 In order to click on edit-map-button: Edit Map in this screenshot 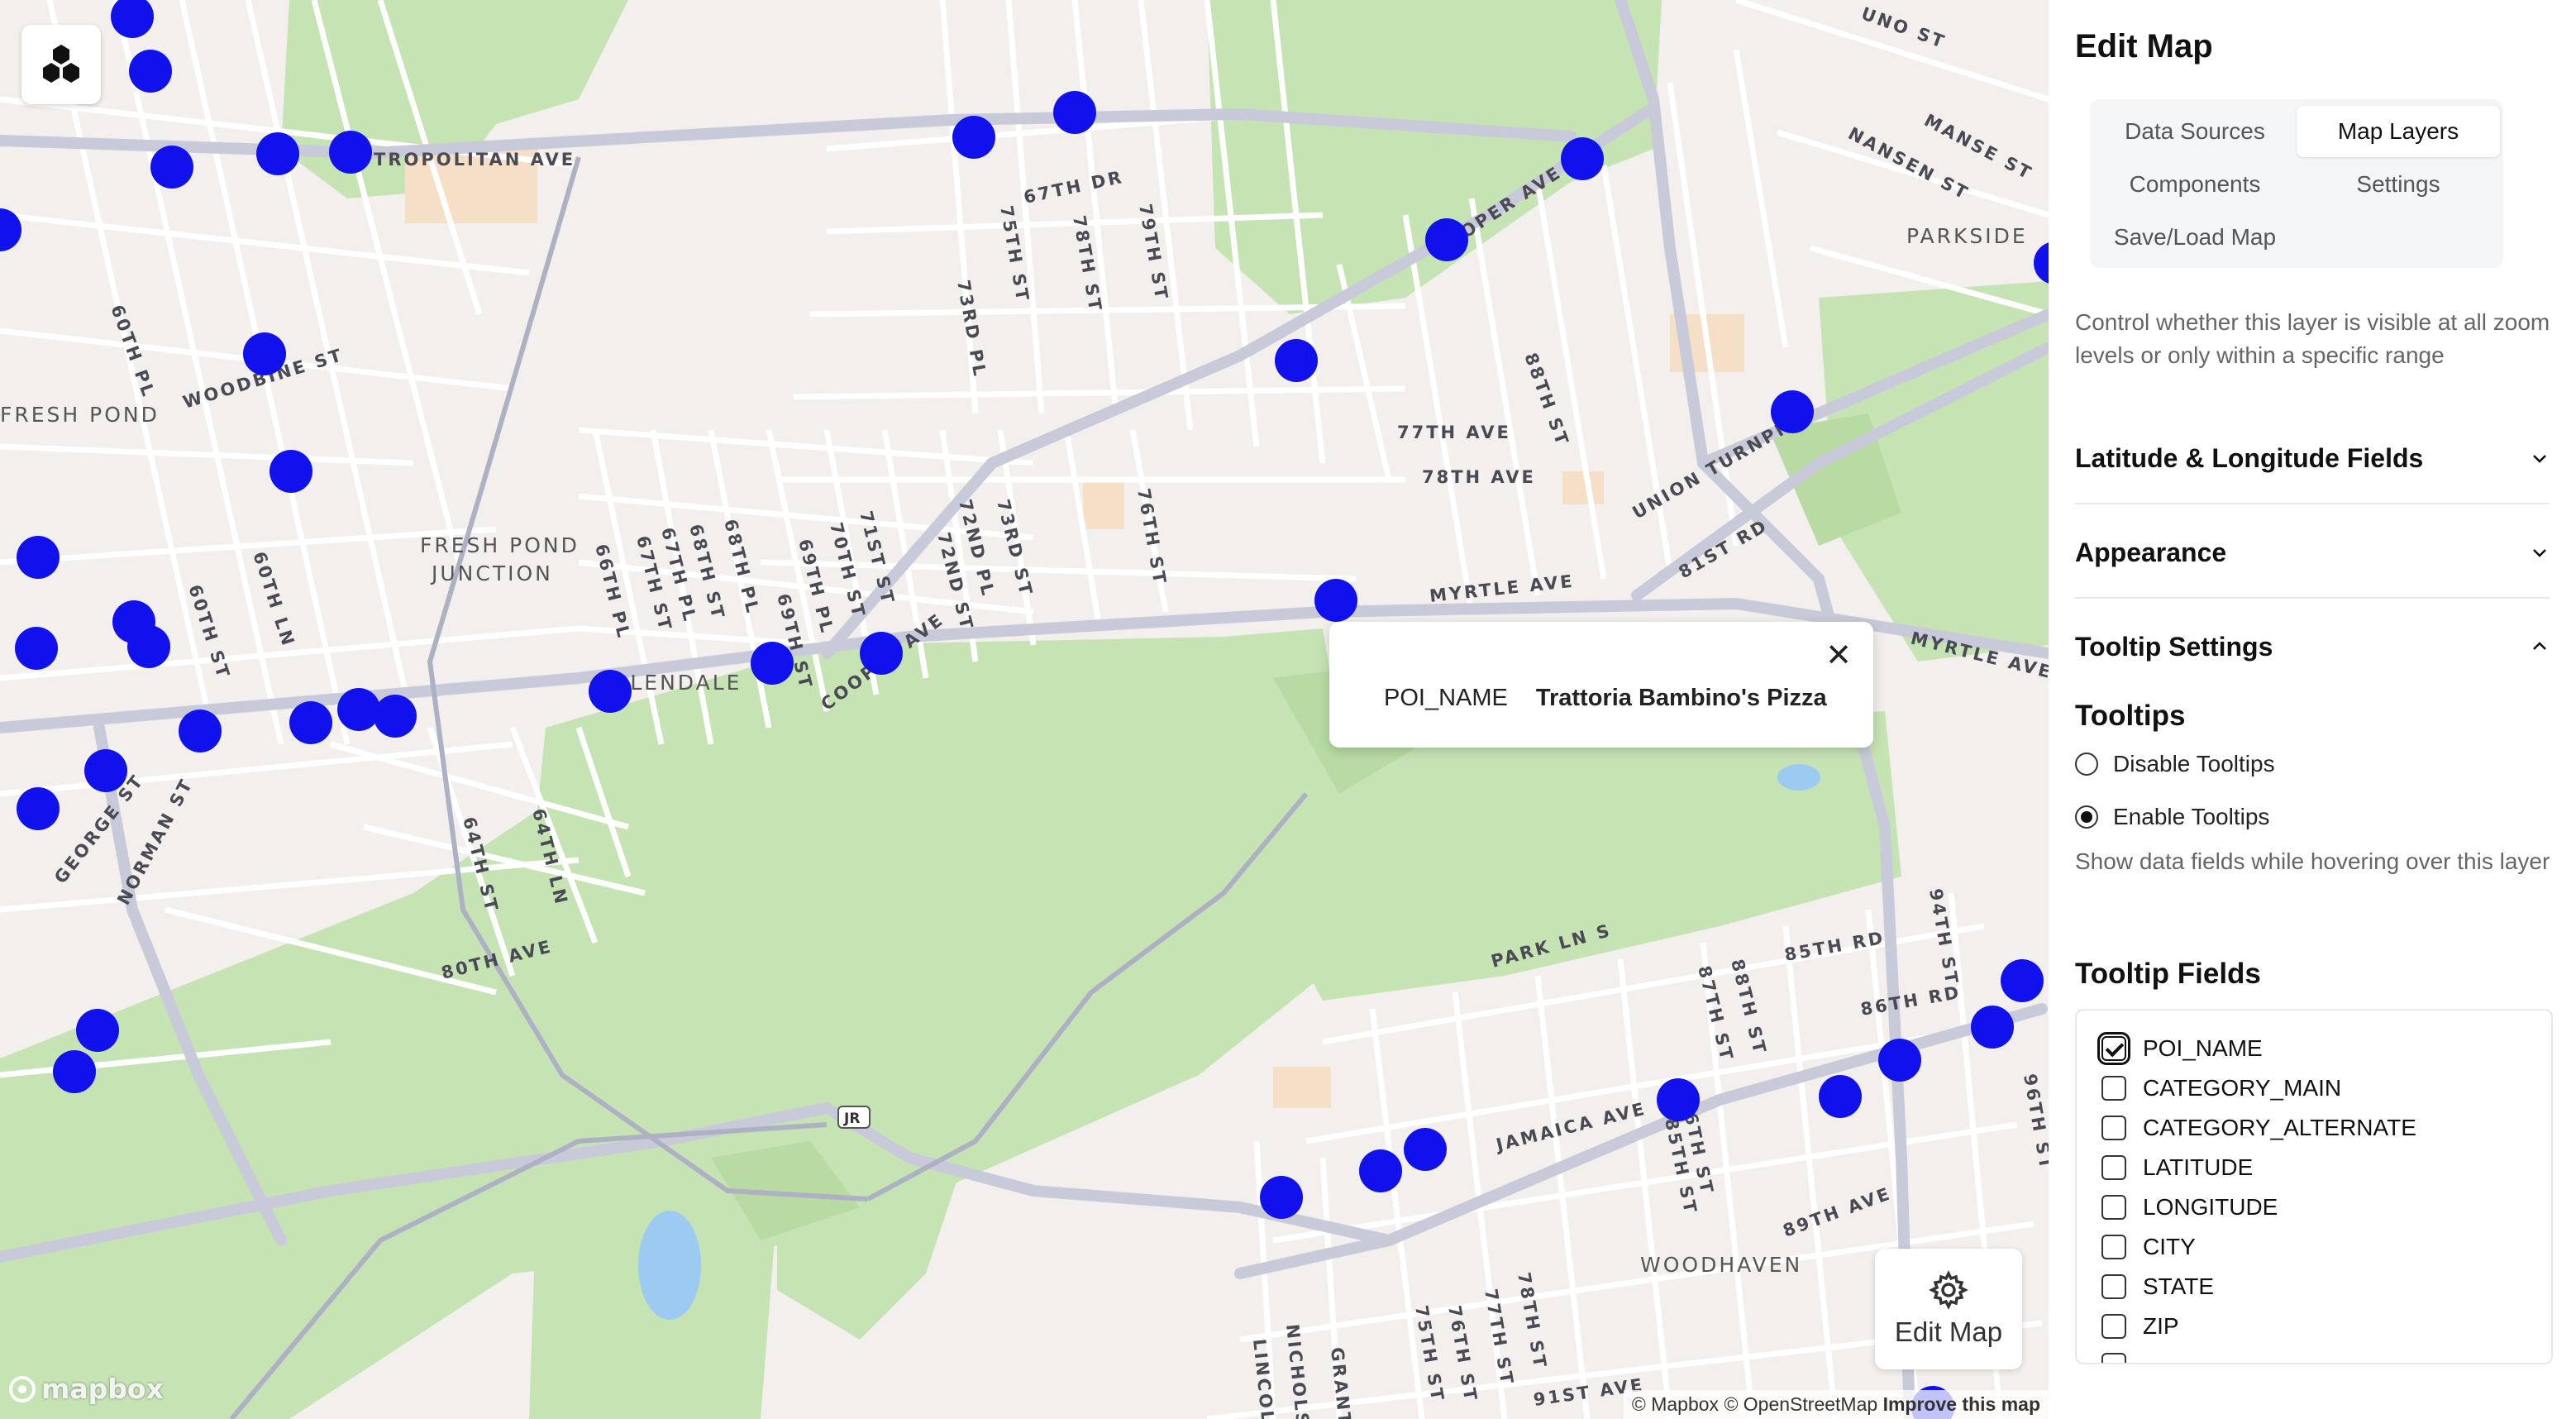, I will do `click(1948, 1309)`.